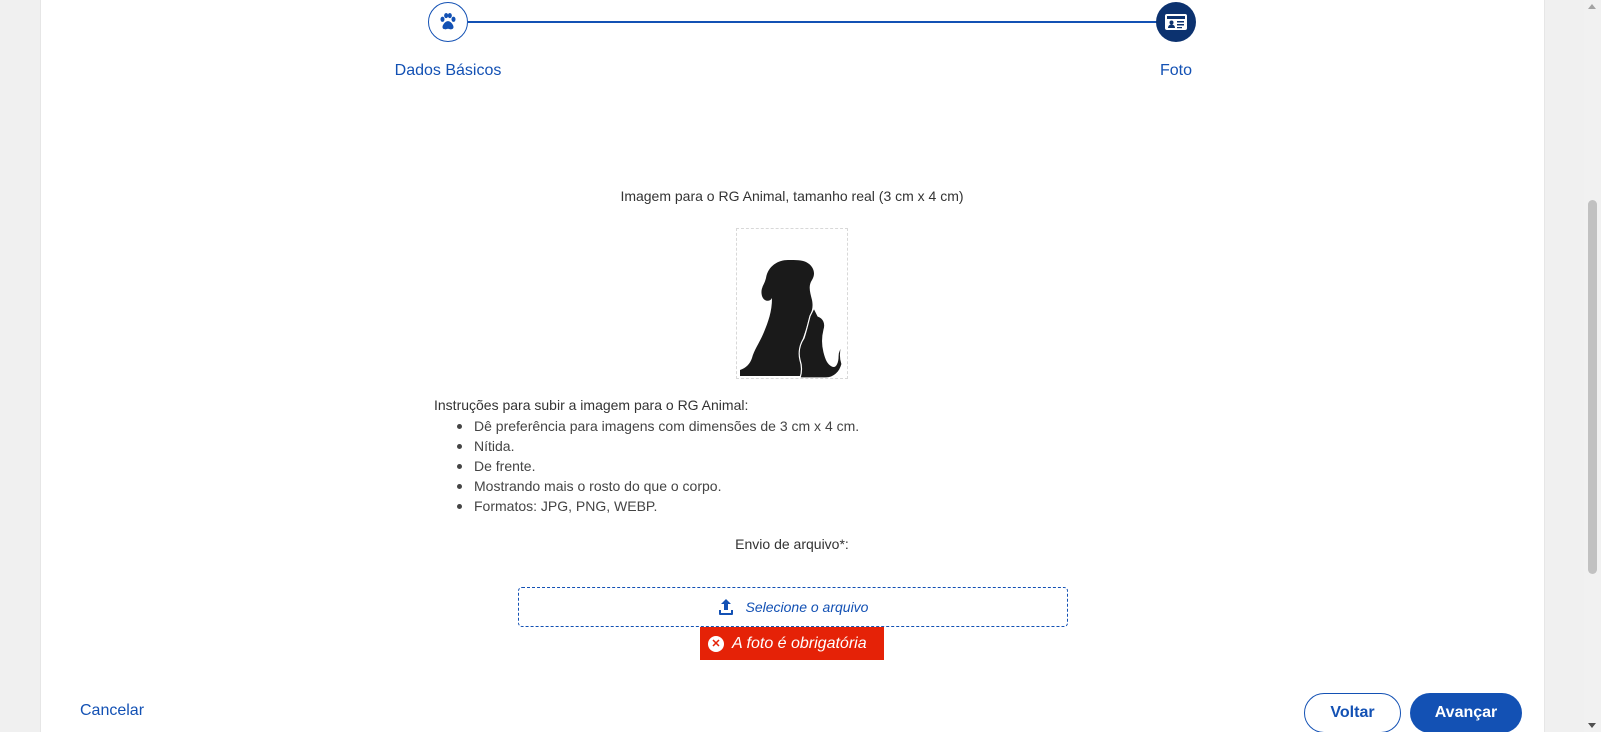  What do you see at coordinates (813, 22) in the screenshot?
I see `stepper-line` at bounding box center [813, 22].